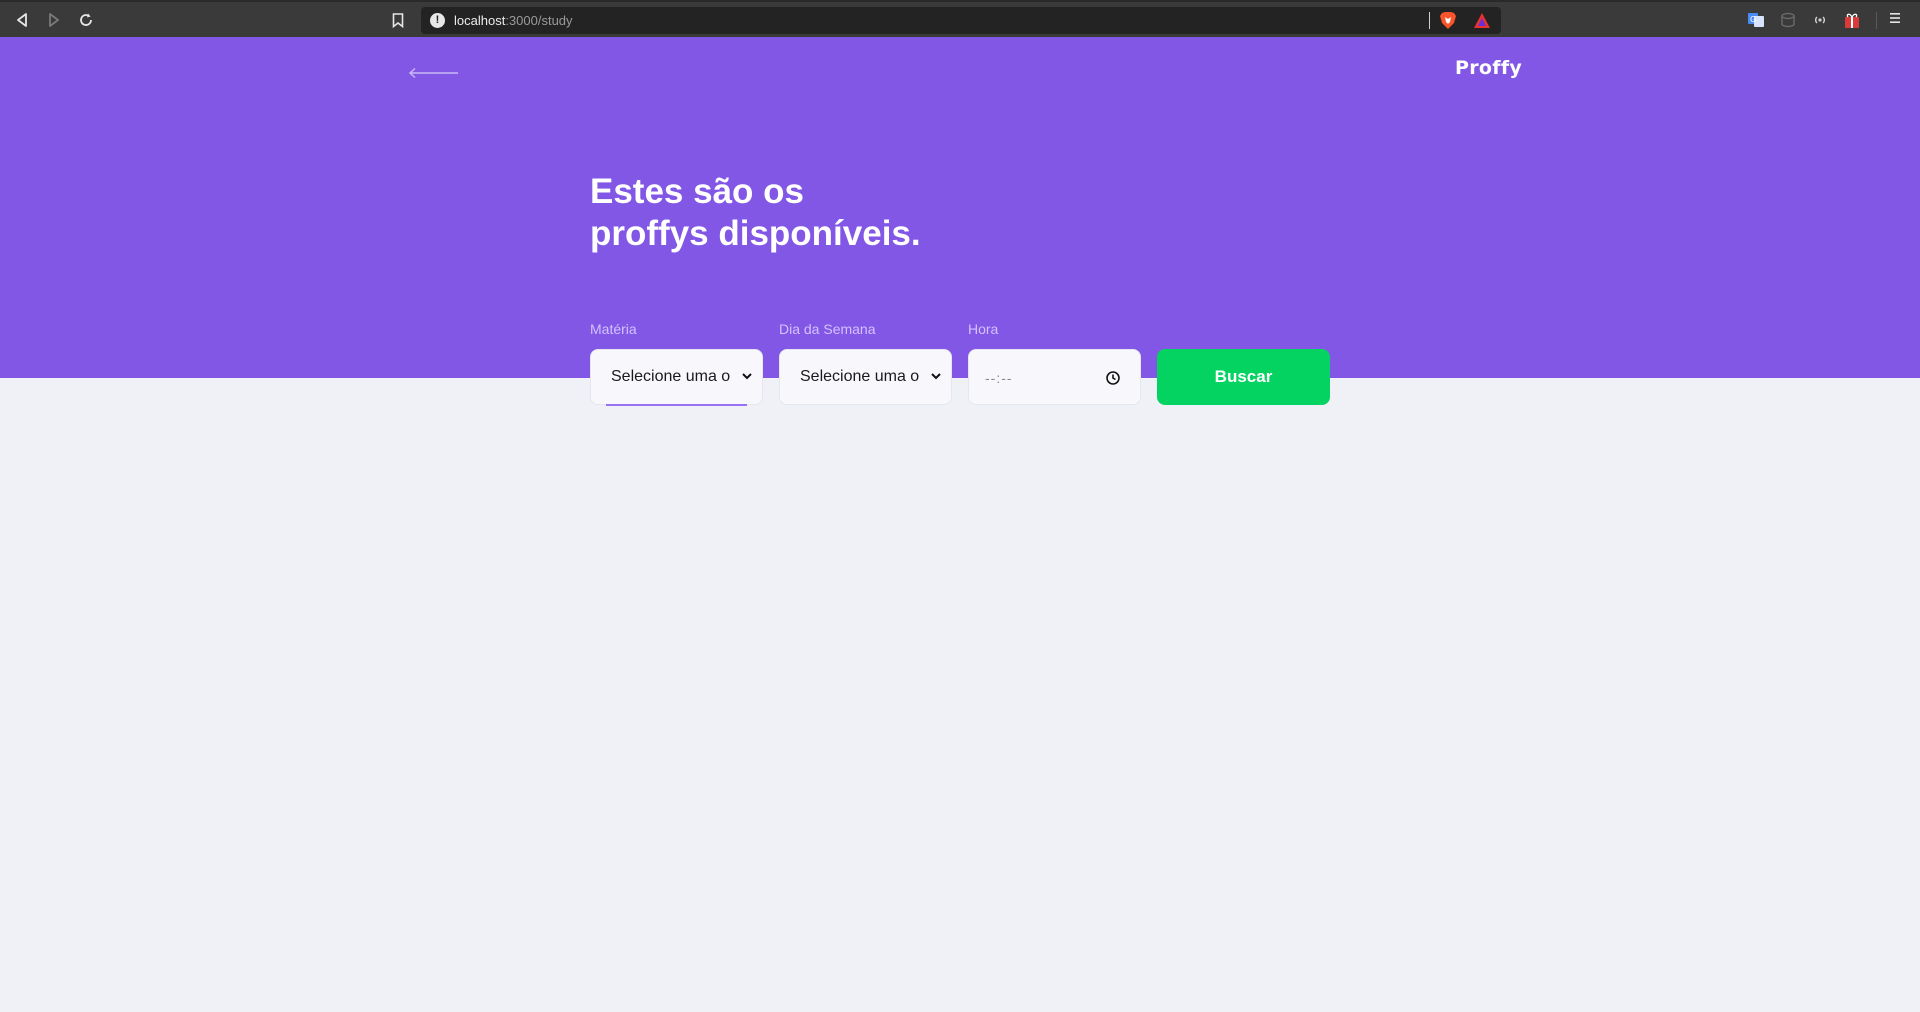  Describe the element at coordinates (1448, 23) in the screenshot. I see `brave-shields-icon` at that location.